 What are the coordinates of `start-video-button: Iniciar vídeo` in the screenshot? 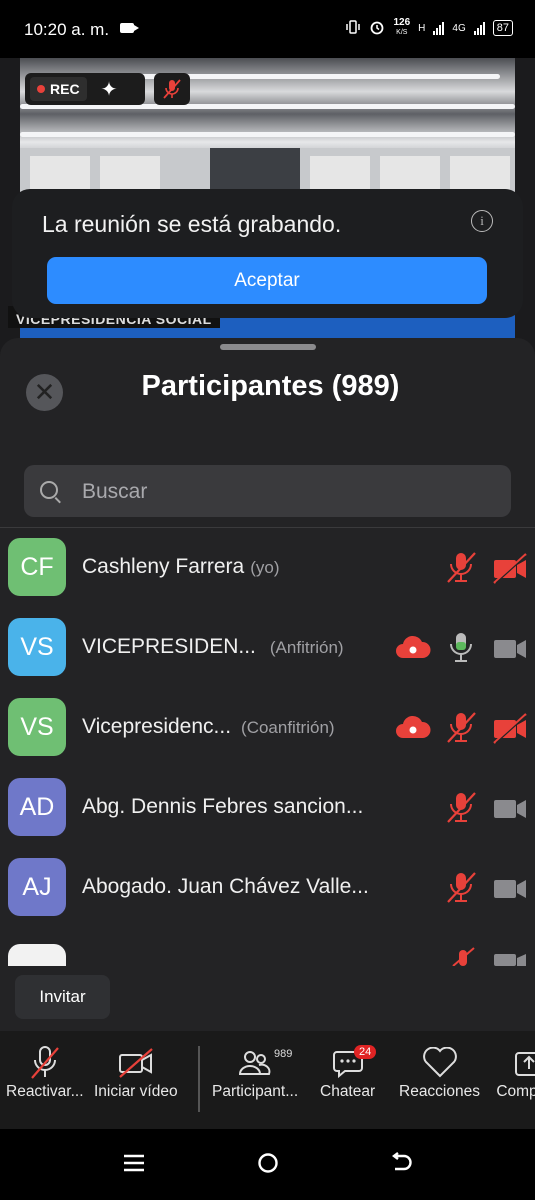 It's located at (136, 1072).